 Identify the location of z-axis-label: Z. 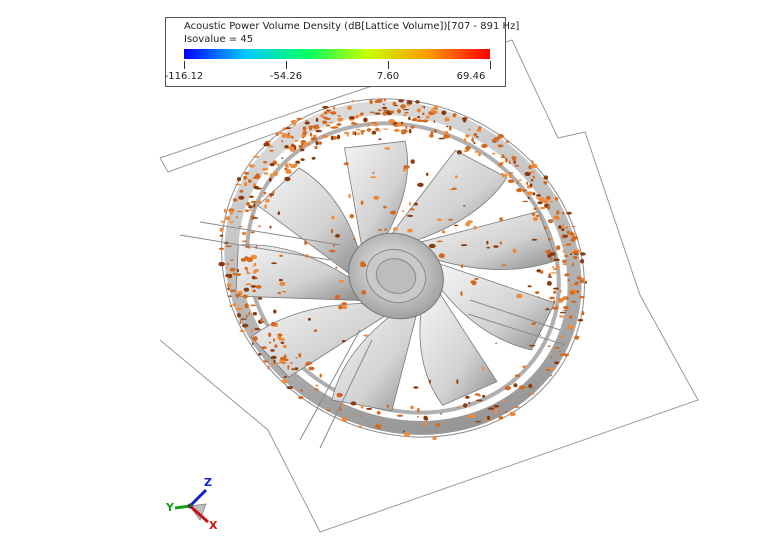
(208, 482).